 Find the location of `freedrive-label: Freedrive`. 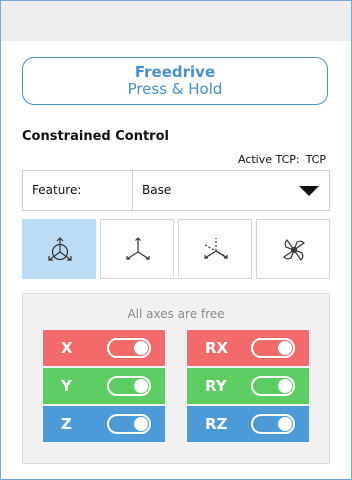

freedrive-label: Freedrive is located at coordinates (175, 72).